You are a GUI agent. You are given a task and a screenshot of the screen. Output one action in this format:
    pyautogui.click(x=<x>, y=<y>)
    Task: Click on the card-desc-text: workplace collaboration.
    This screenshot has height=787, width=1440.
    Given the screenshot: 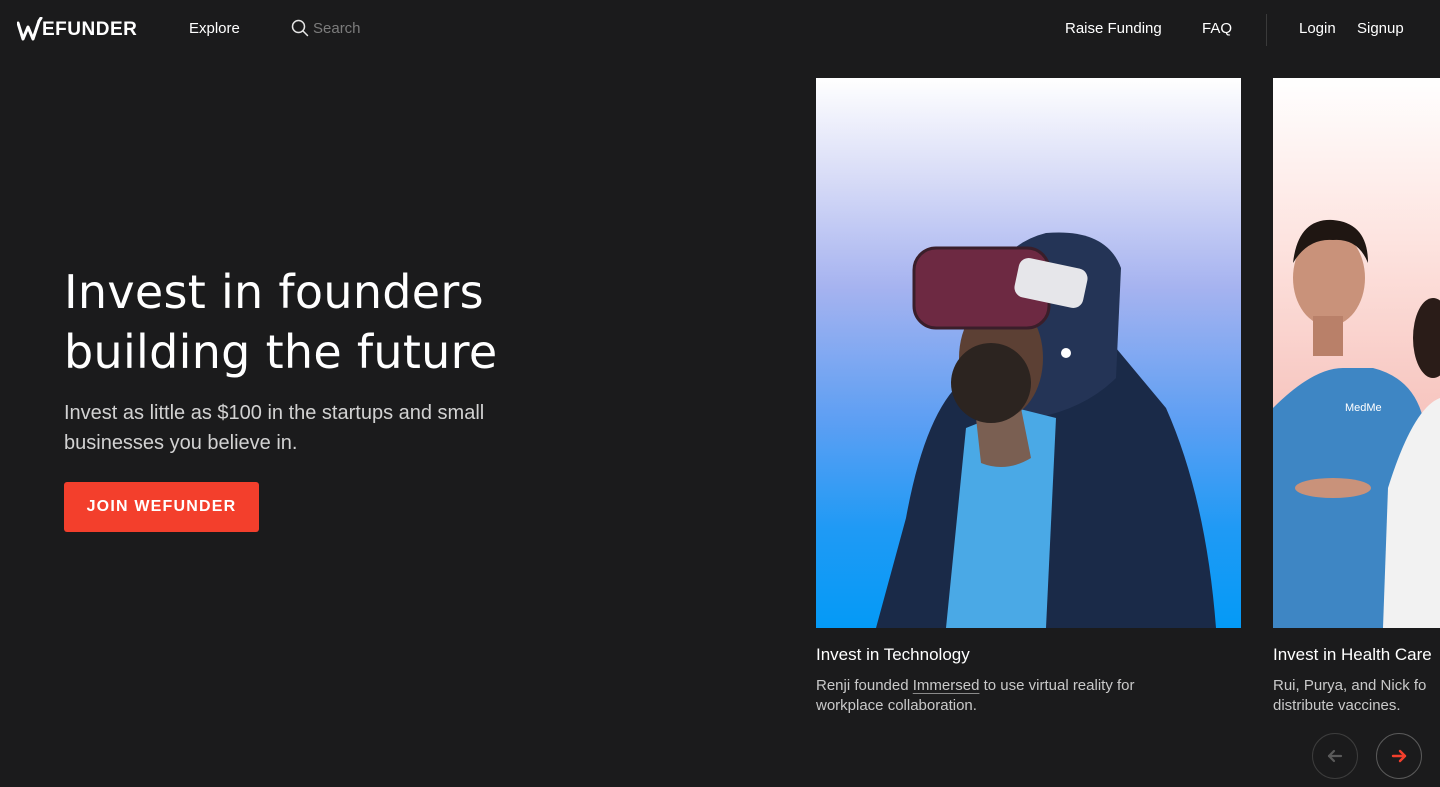 What is the action you would take?
    pyautogui.click(x=896, y=705)
    